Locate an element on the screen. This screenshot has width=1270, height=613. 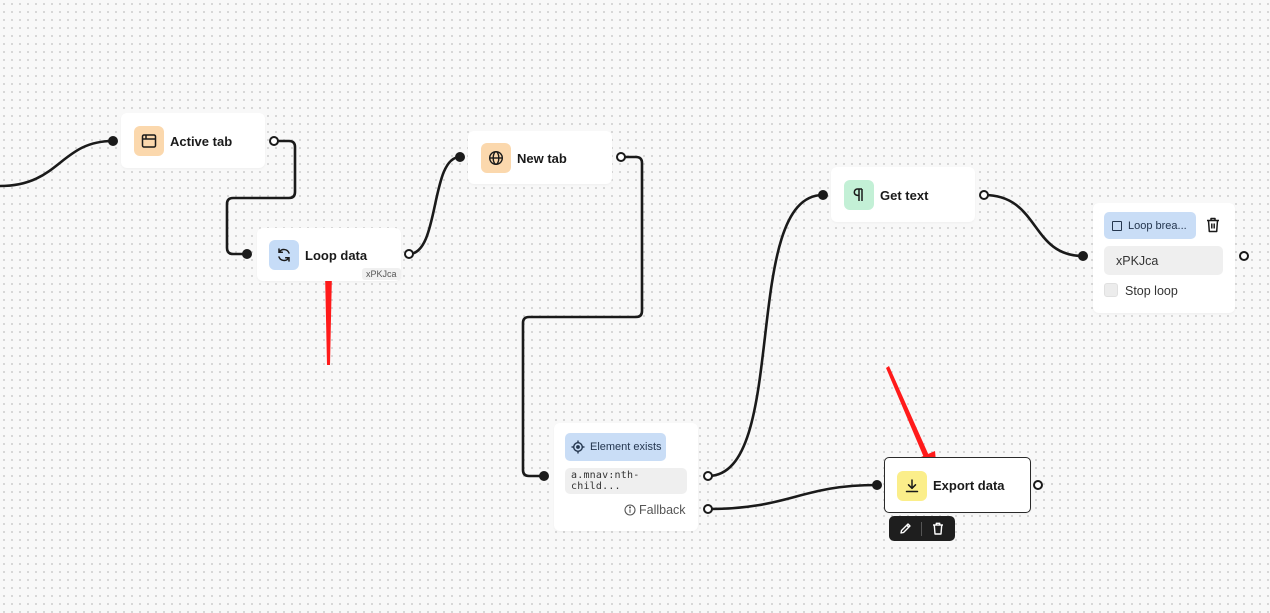
globe-icon is located at coordinates (496, 158).